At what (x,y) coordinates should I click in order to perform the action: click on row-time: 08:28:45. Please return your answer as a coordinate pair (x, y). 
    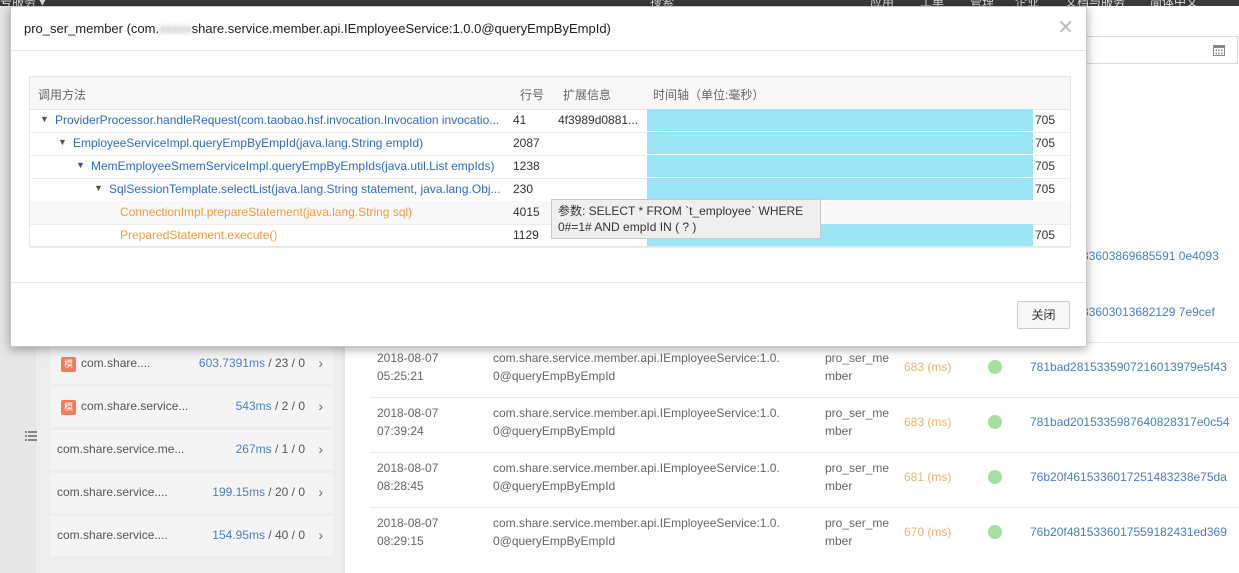
    Looking at the image, I should click on (400, 486).